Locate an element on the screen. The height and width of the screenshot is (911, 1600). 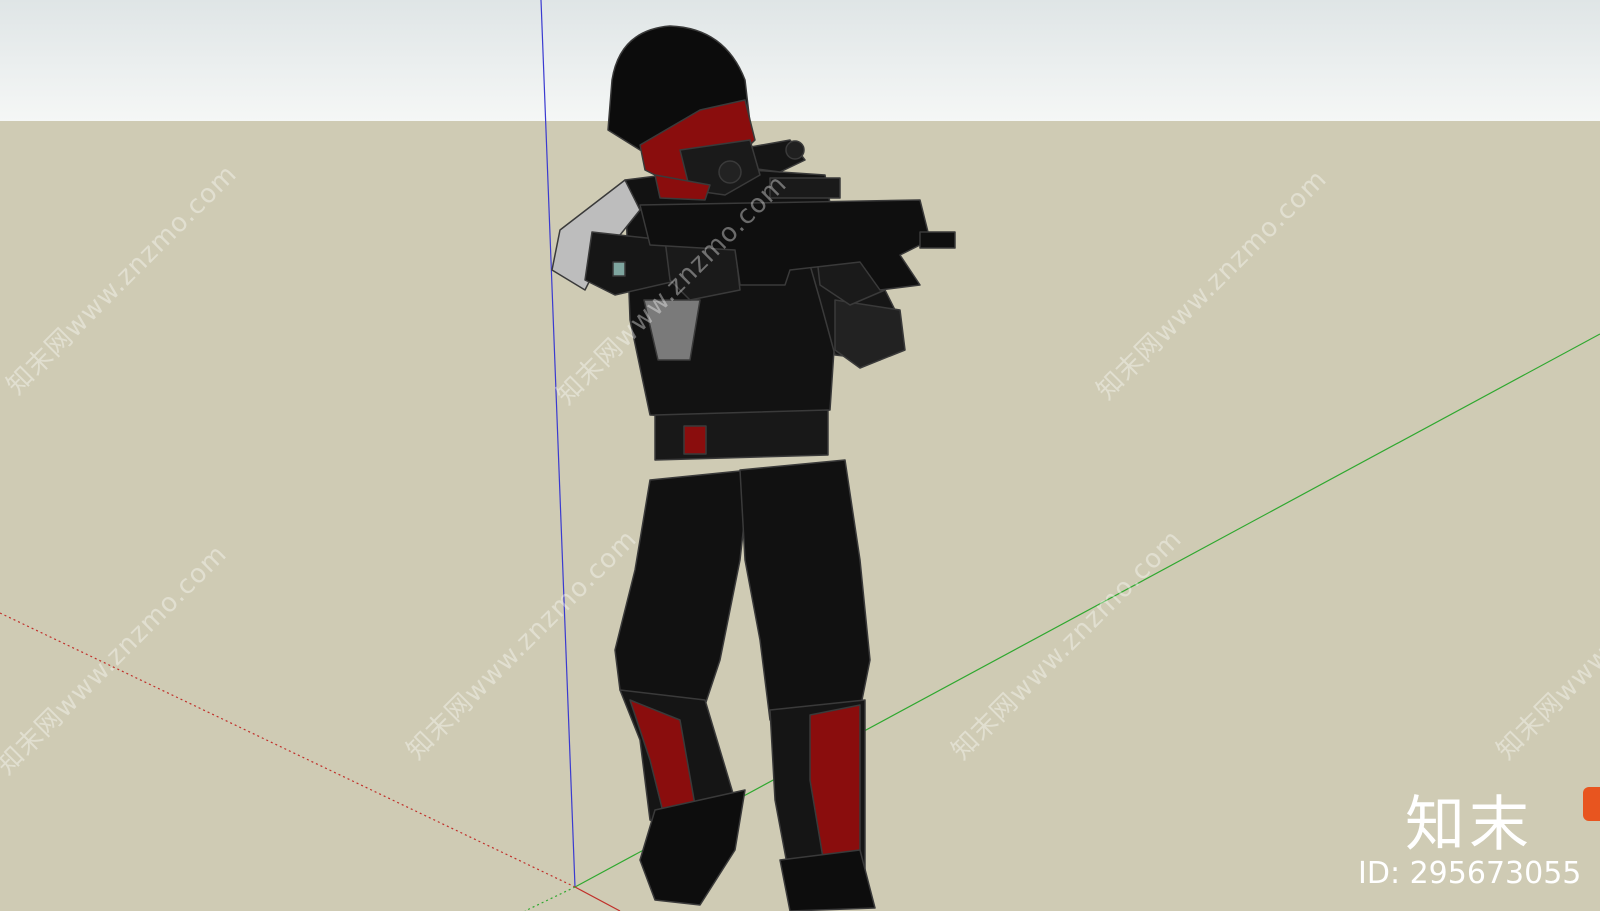
belt is located at coordinates (741, 435).